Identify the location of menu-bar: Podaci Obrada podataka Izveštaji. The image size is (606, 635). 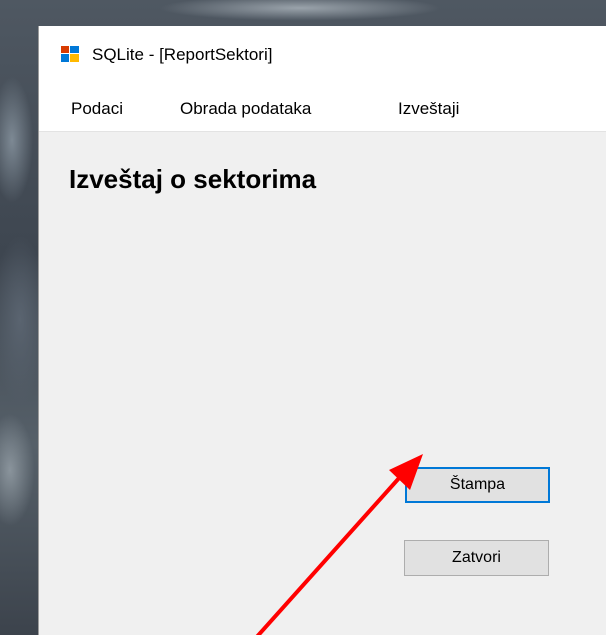
(322, 108).